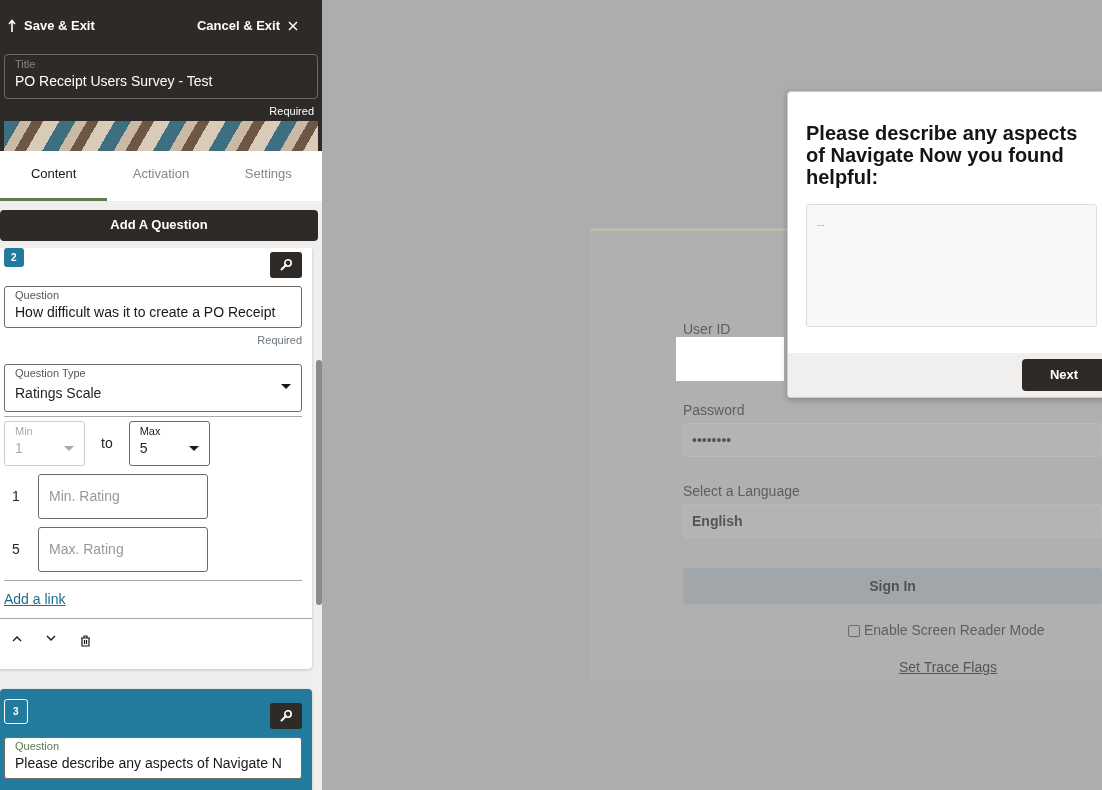  What do you see at coordinates (153, 388) in the screenshot?
I see `question-type-select: Question Type Ratings Scale` at bounding box center [153, 388].